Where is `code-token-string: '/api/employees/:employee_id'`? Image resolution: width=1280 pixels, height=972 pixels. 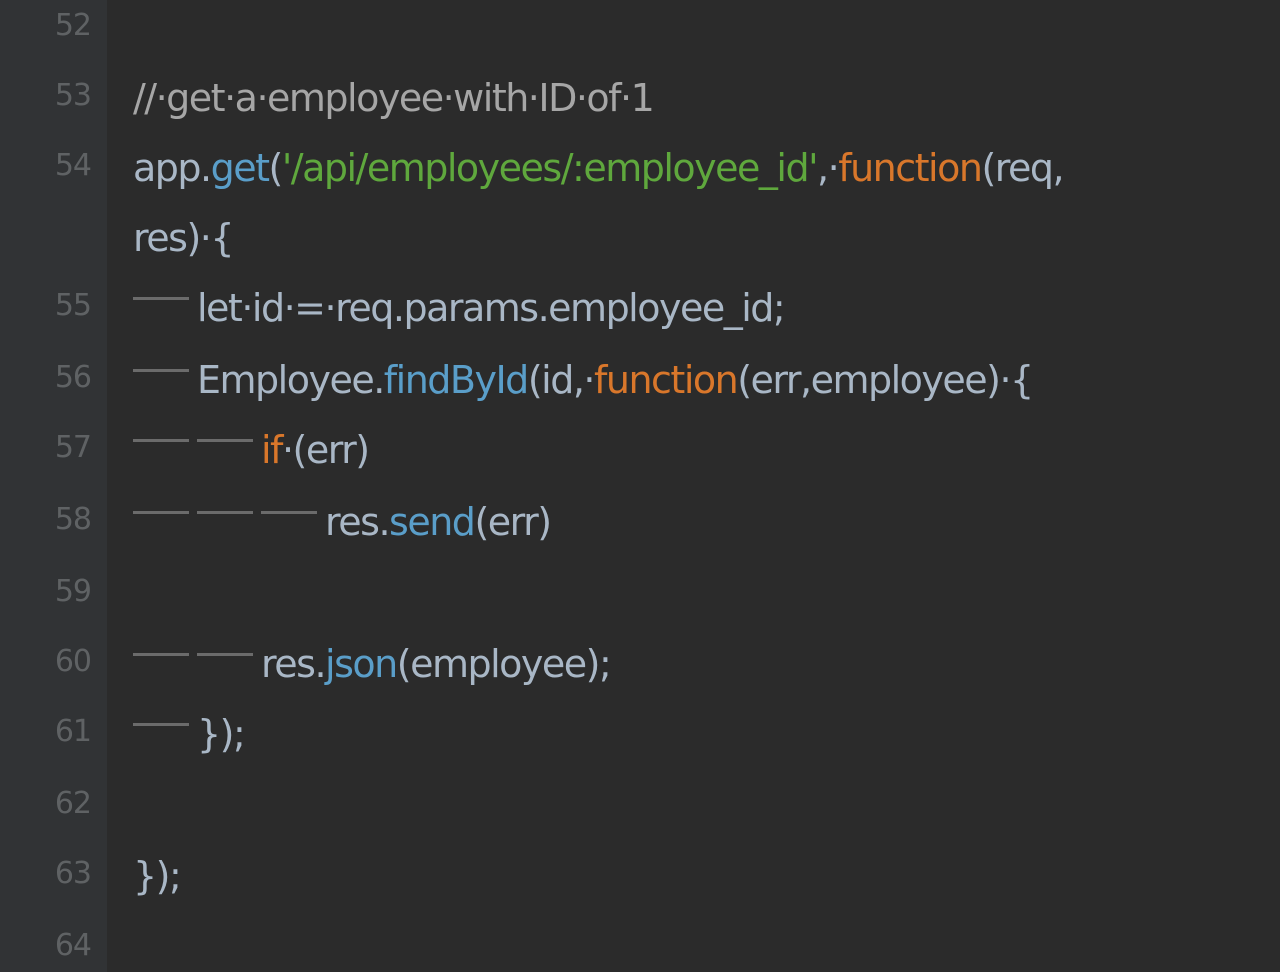
code-token-string: '/api/employees/:employee_id' is located at coordinates (550, 168).